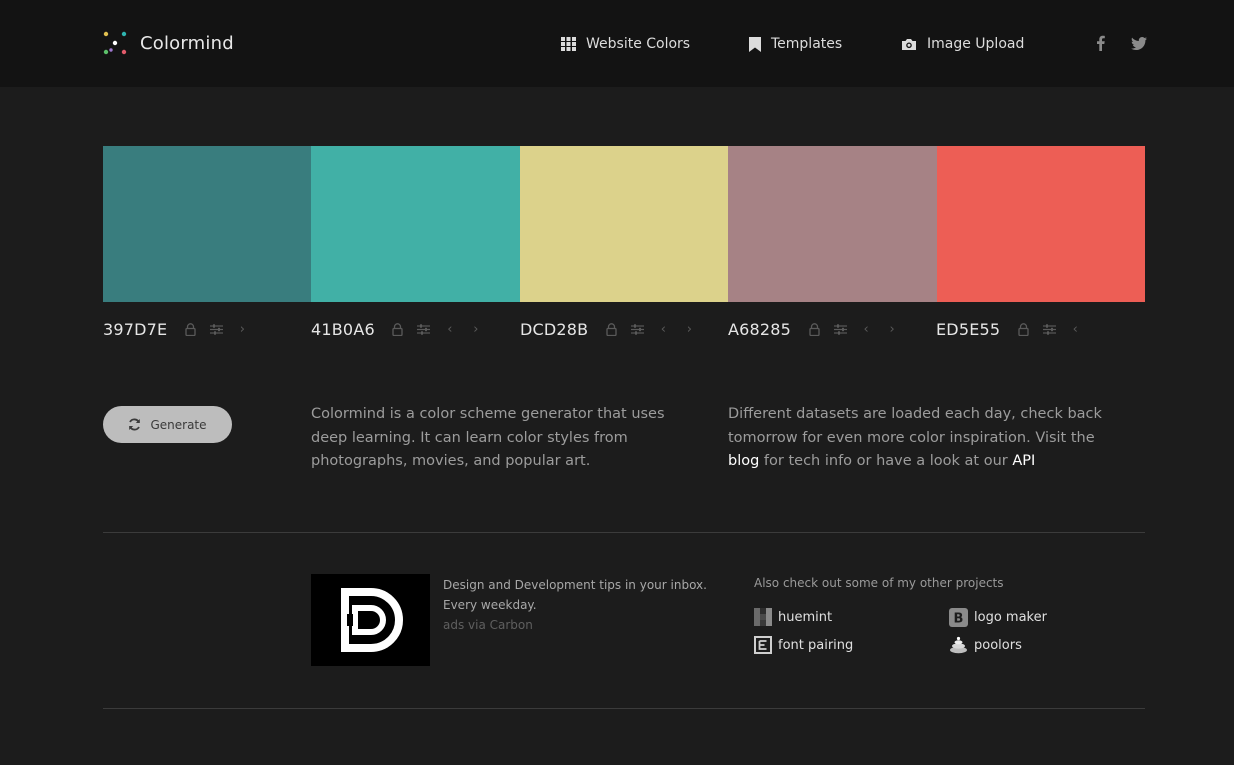 This screenshot has height=765, width=1234. Describe the element at coordinates (1023, 461) in the screenshot. I see `api-link: API` at that location.